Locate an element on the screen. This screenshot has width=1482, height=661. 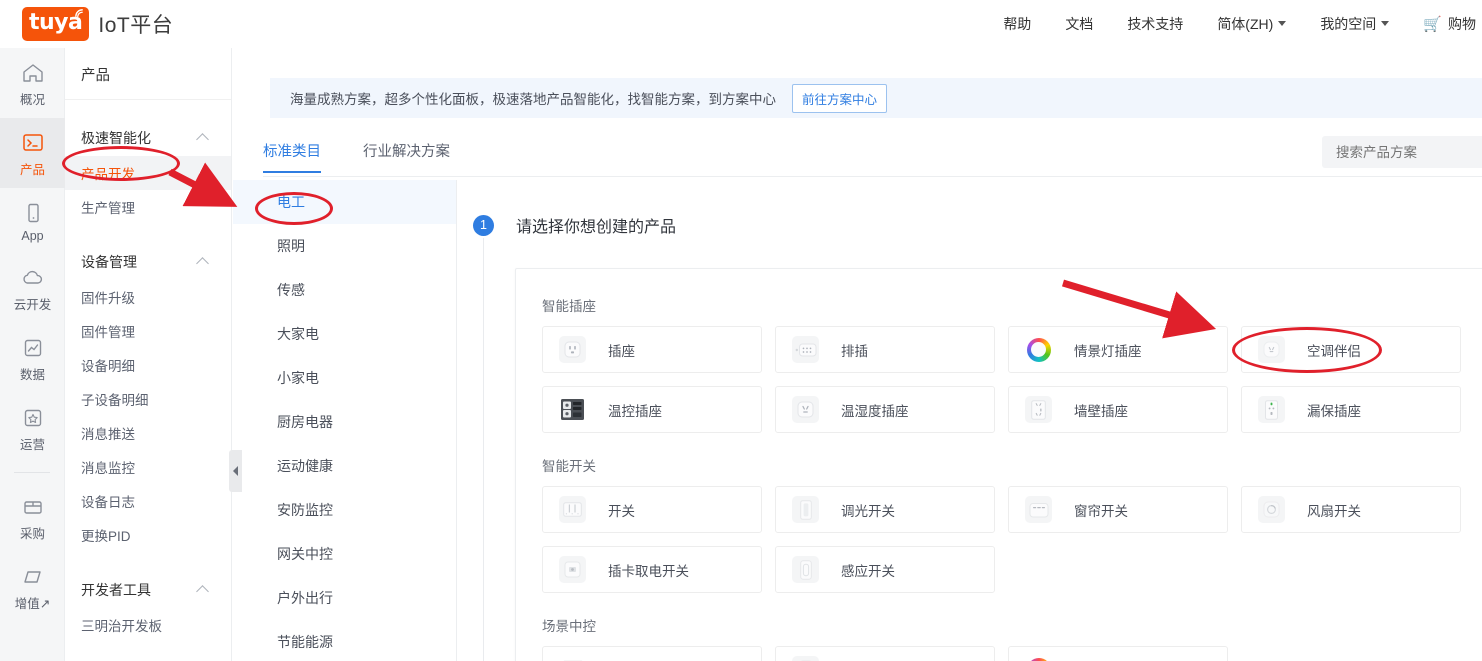
category-item-electrician: 电工 is located at coordinates (344, 202).